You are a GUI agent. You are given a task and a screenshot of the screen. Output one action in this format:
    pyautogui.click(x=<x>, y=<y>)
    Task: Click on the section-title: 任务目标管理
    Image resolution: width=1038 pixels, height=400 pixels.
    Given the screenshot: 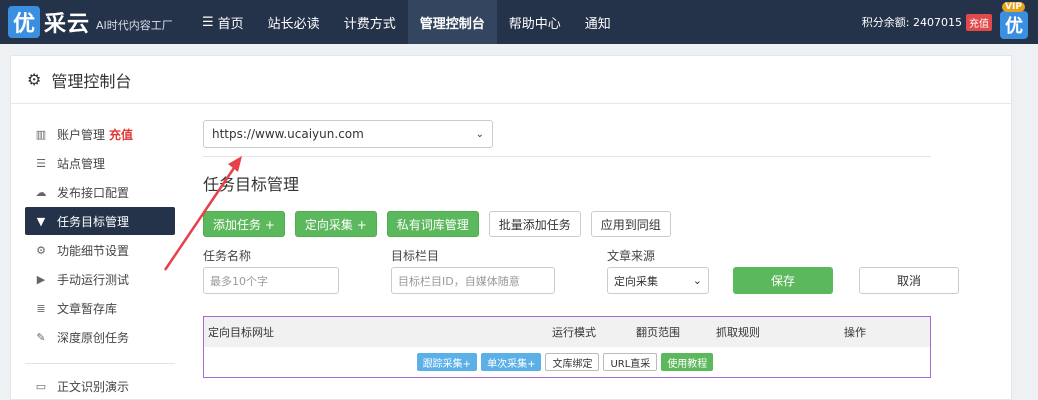 What is the action you would take?
    pyautogui.click(x=251, y=184)
    